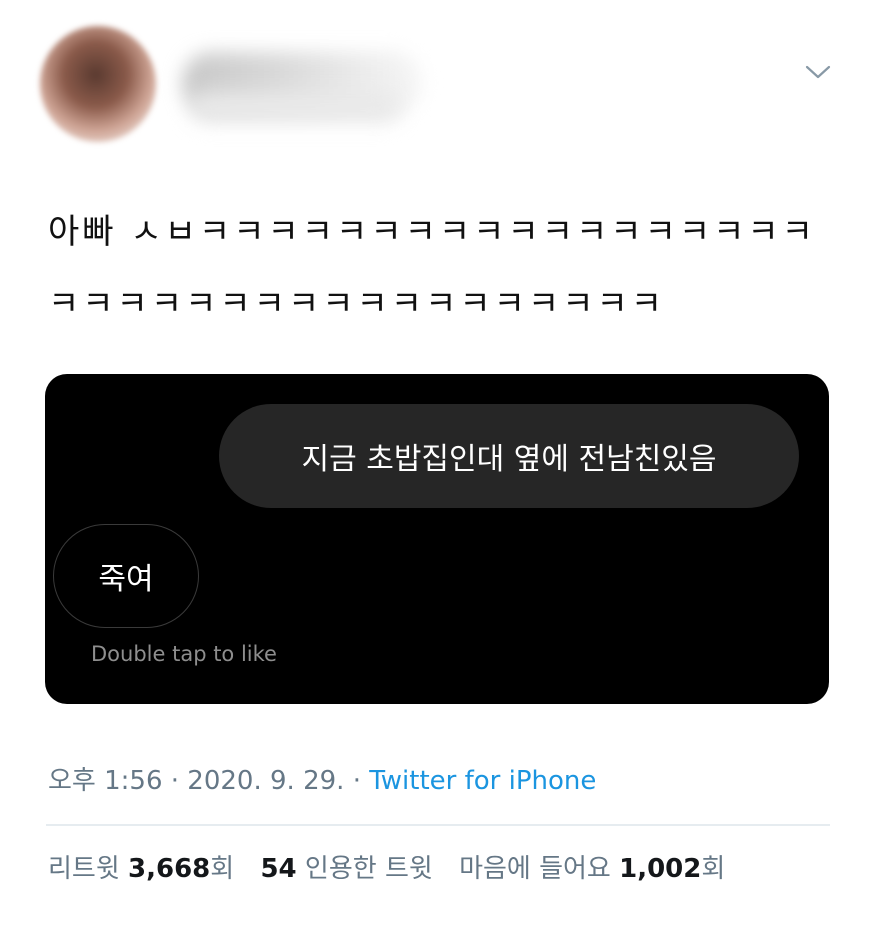  I want to click on divider, so click(438, 825).